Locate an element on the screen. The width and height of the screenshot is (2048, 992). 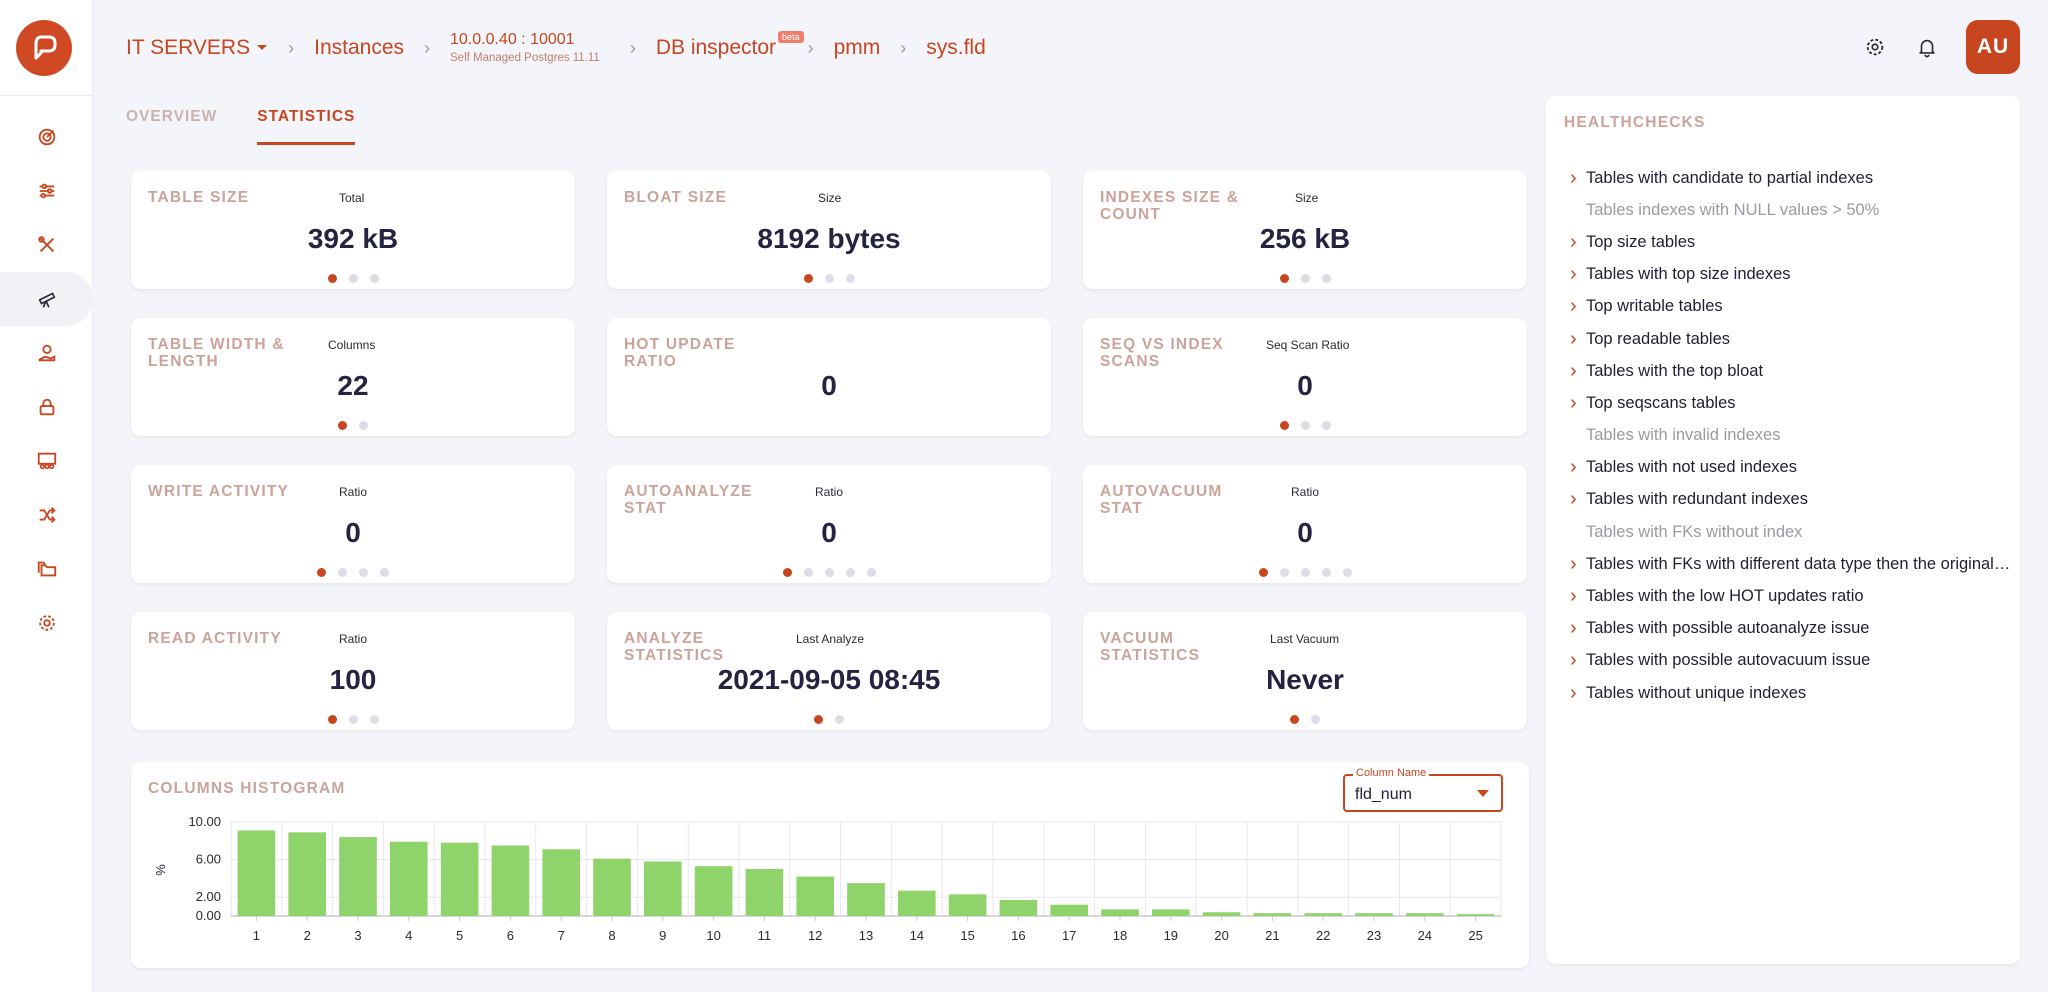
card-value: 22 is located at coordinates (353, 385).